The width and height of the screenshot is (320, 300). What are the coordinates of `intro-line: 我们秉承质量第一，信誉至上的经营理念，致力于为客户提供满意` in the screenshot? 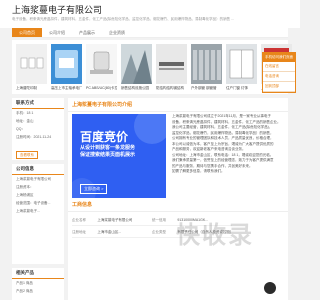 It's located at (223, 160).